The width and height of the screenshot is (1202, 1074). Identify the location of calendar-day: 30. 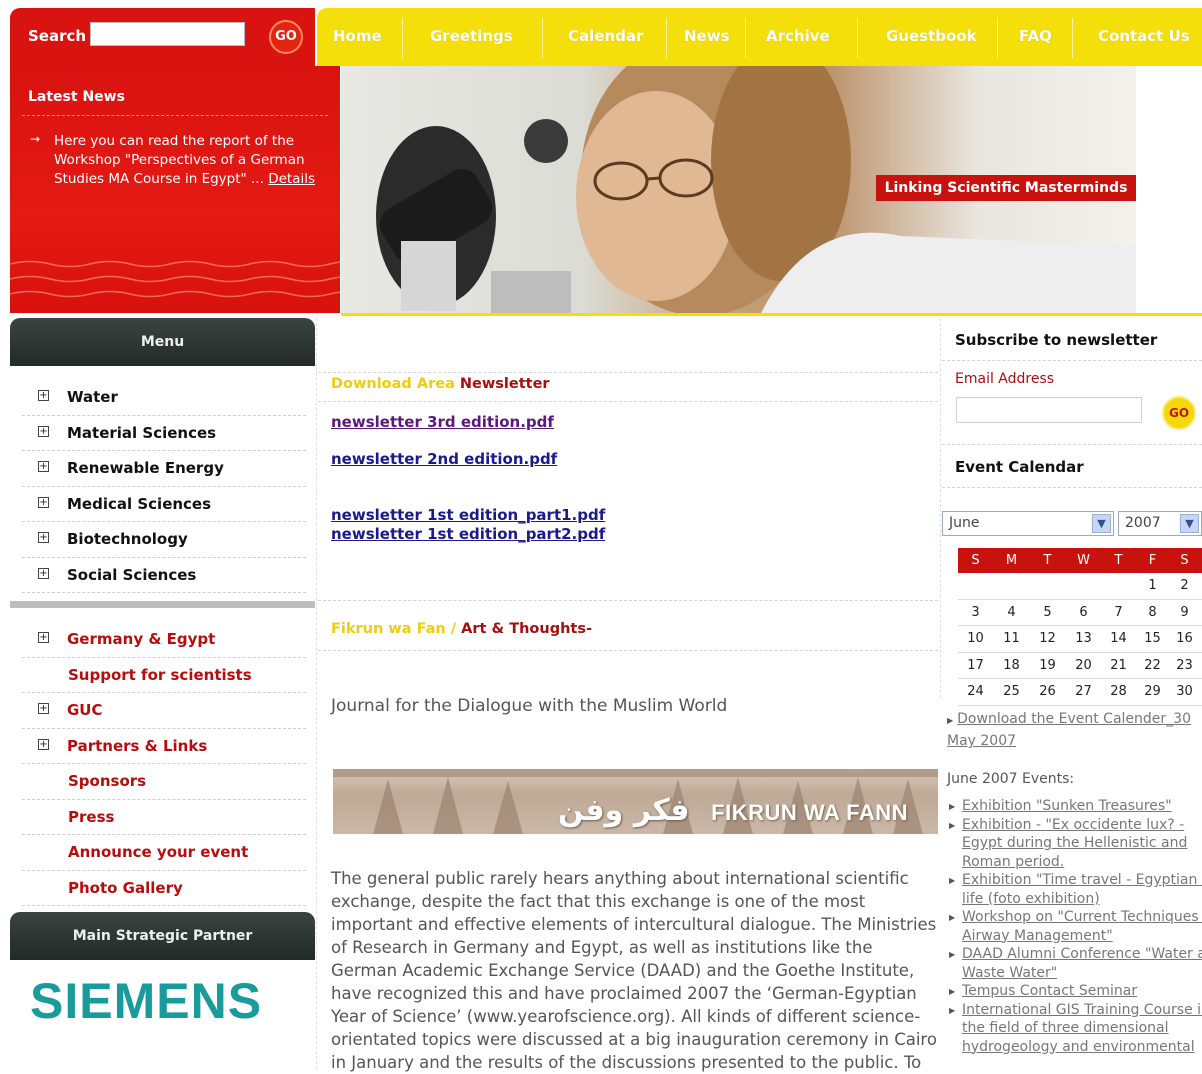
(1184, 691).